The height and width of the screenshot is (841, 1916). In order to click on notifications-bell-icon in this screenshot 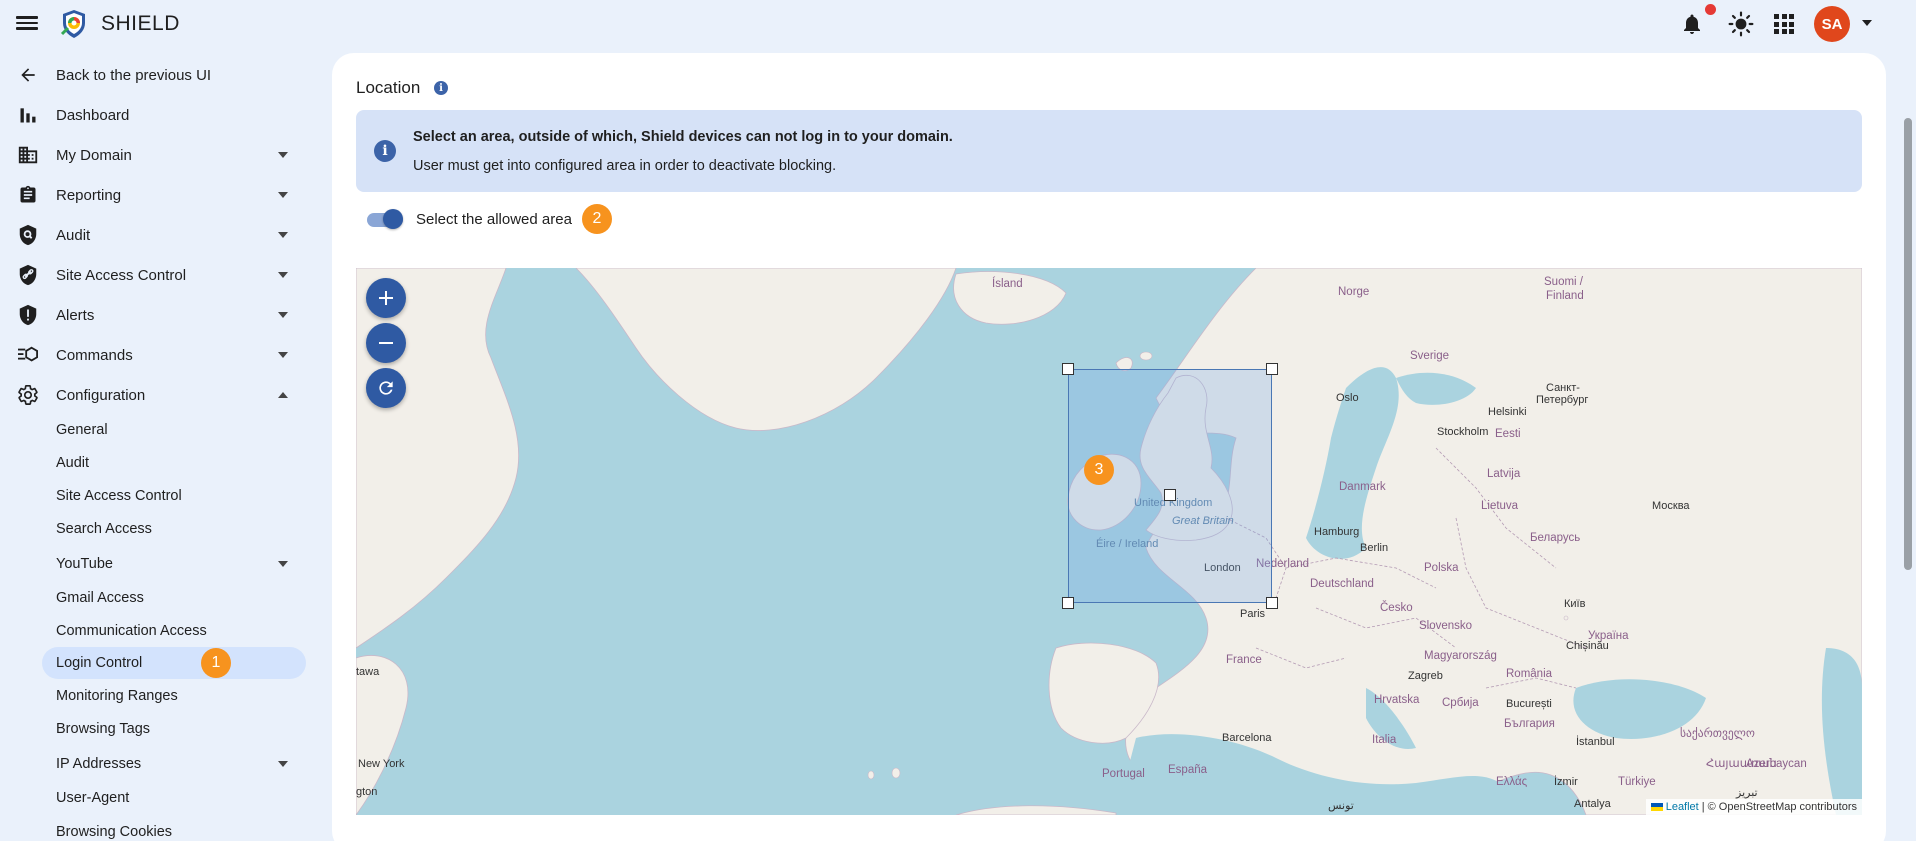, I will do `click(1692, 24)`.